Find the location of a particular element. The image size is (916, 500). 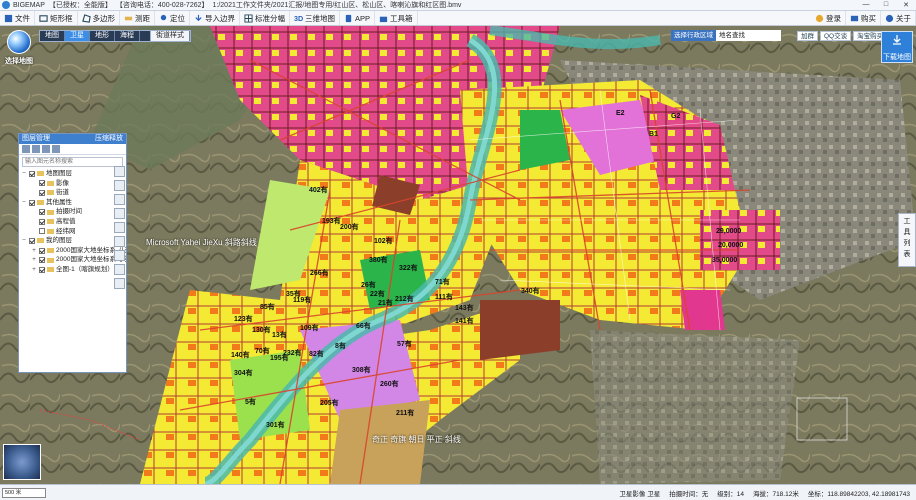

layer-search-input: 输入图元名称搜索 is located at coordinates (72, 162).